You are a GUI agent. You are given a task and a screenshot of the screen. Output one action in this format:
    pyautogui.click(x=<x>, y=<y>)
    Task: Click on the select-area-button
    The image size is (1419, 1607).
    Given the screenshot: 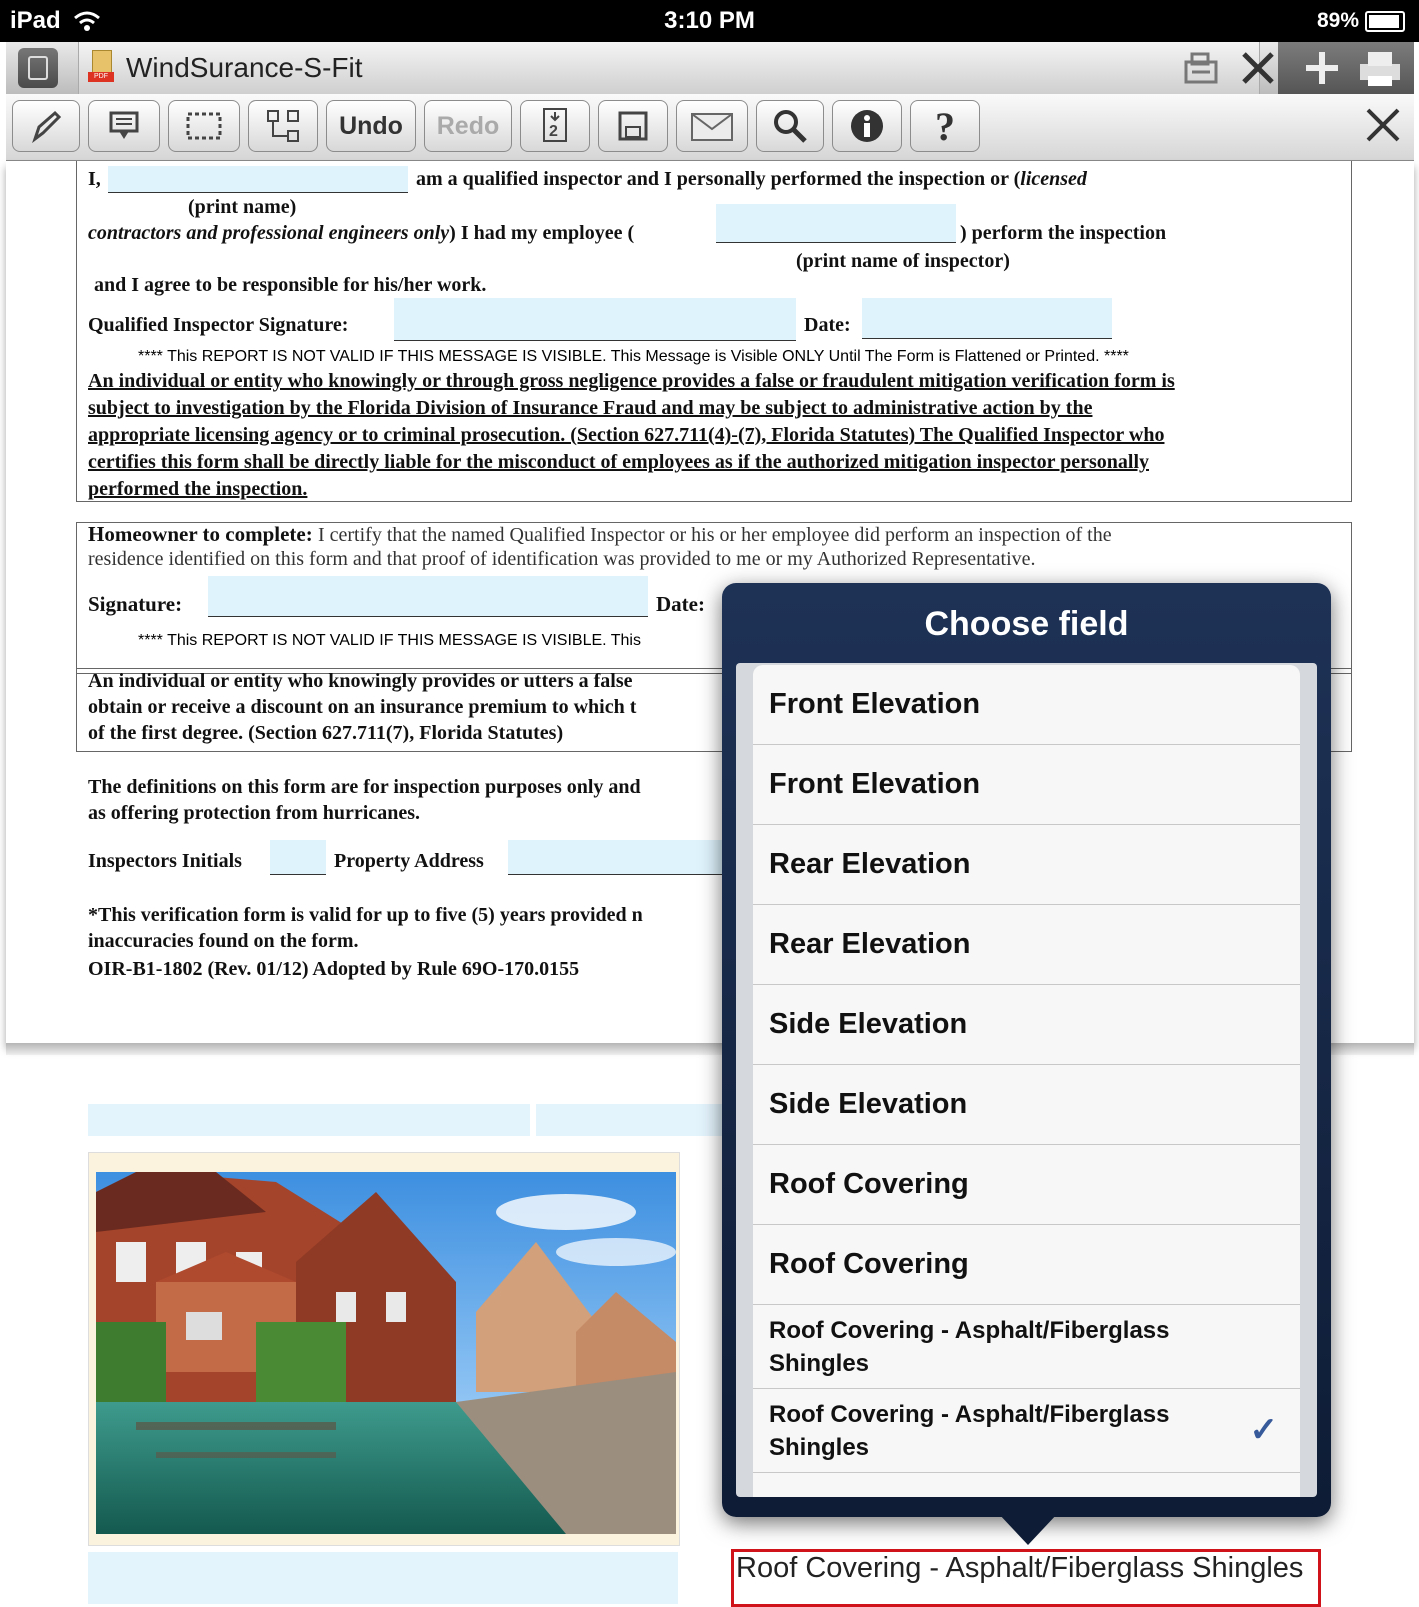 What is the action you would take?
    pyautogui.click(x=204, y=126)
    